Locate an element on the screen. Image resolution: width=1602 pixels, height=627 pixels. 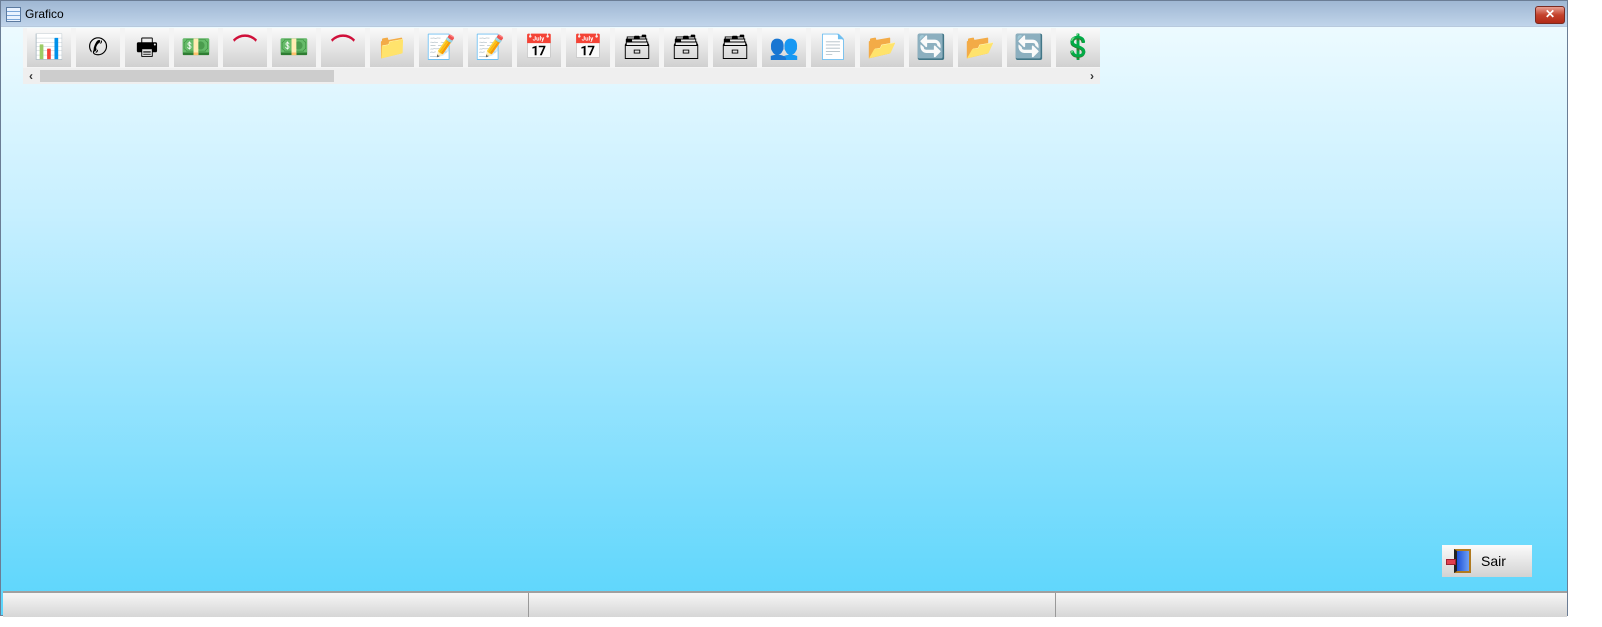
toolbar-button-12: 📅 is located at coordinates (588, 47).